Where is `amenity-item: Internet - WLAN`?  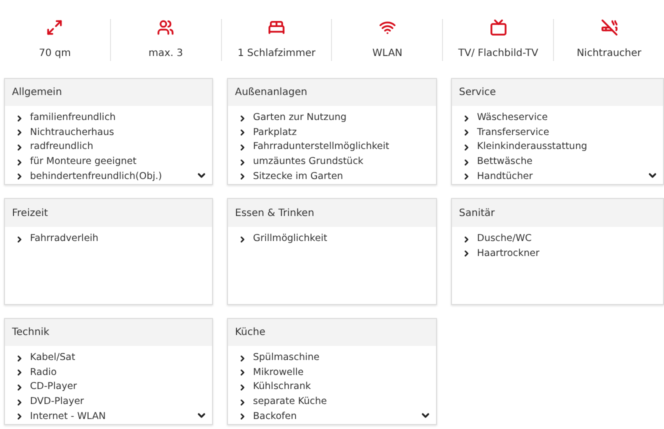
amenity-item: Internet - WLAN is located at coordinates (68, 417).